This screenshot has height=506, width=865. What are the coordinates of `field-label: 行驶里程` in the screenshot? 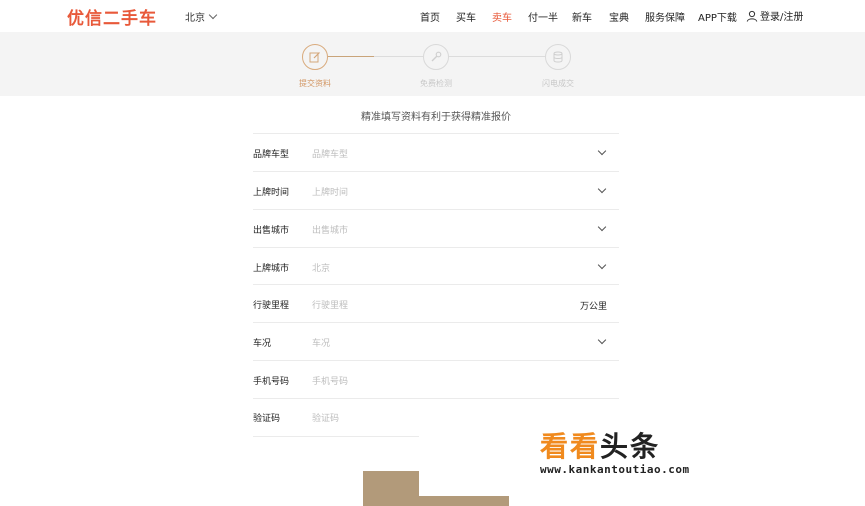 It's located at (271, 306).